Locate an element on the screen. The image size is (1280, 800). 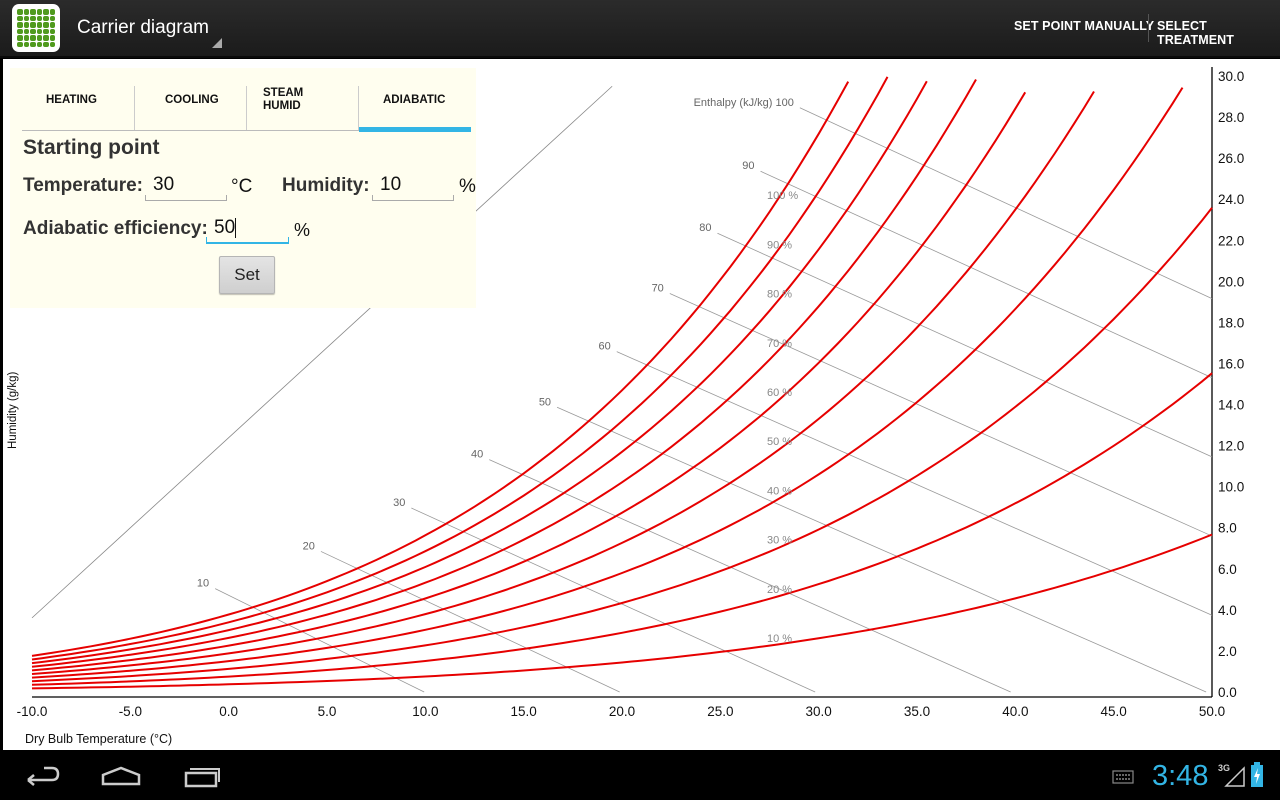
x-axis-title: Dry Bulb Temperature (°C) is located at coordinates (98, 739).